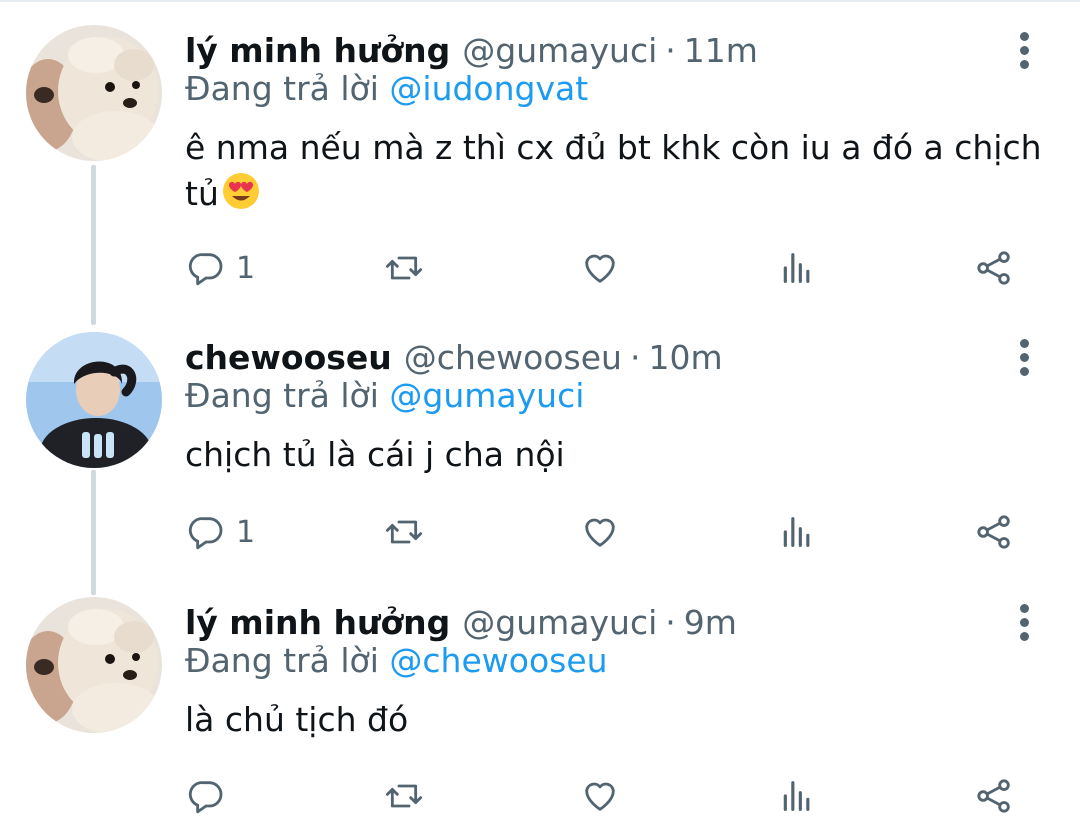 This screenshot has height=840, width=1080. Describe the element at coordinates (486, 395) in the screenshot. I see `mention-link: @gumayuci` at that location.